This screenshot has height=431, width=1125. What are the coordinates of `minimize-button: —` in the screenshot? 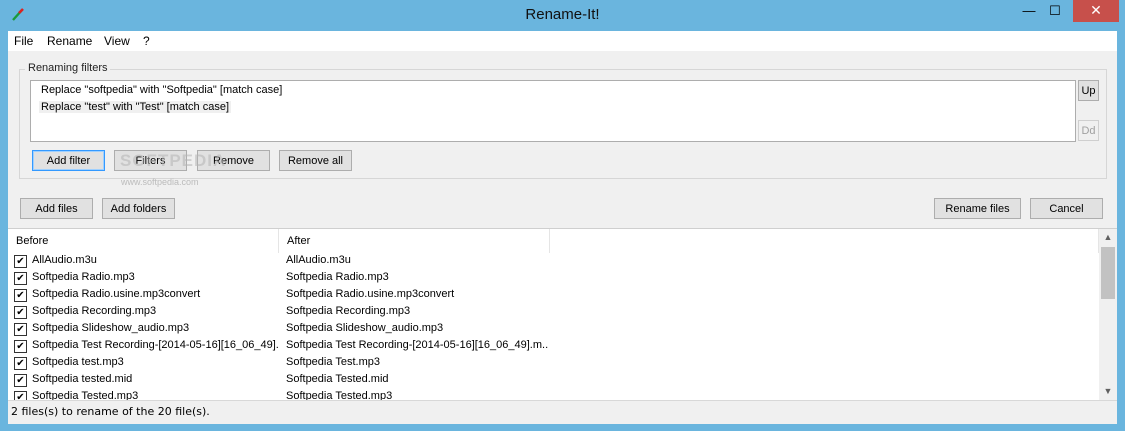 It's located at (1029, 11).